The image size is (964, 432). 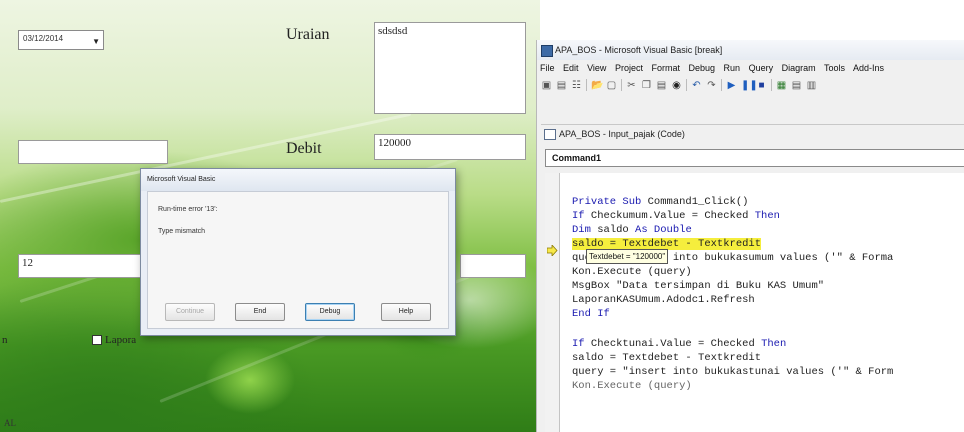 What do you see at coordinates (796, 85) in the screenshot?
I see `properties-icon: ▤` at bounding box center [796, 85].